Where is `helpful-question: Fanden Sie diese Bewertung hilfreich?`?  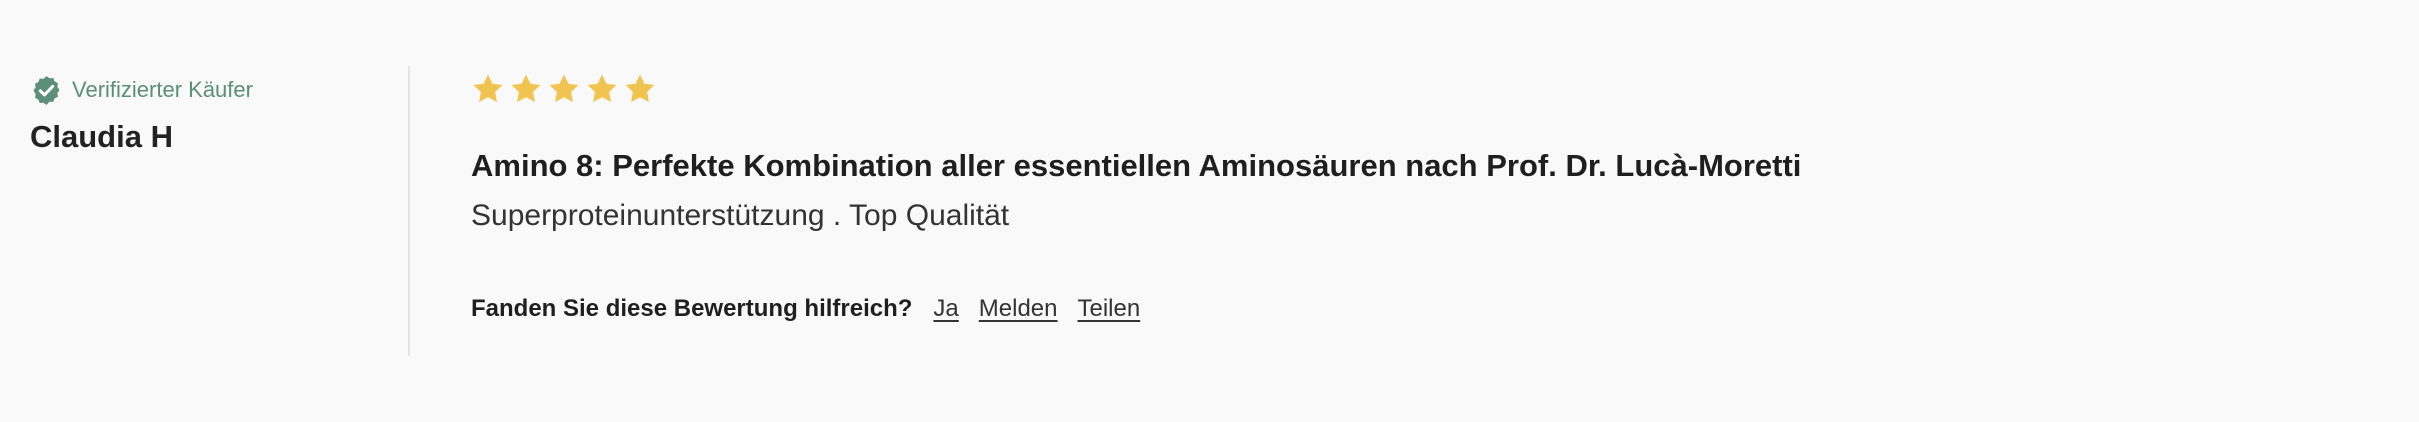
helpful-question: Fanden Sie diese Bewertung hilfreich? is located at coordinates (692, 308).